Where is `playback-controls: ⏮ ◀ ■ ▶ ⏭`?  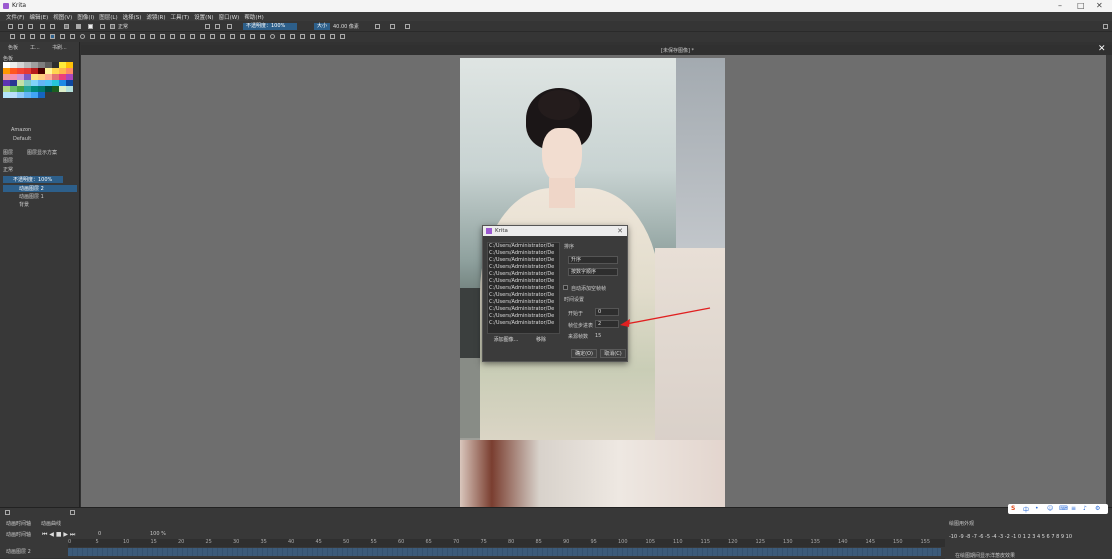
playback-controls: ⏮ ◀ ■ ▶ ⏭ is located at coordinates (58, 535).